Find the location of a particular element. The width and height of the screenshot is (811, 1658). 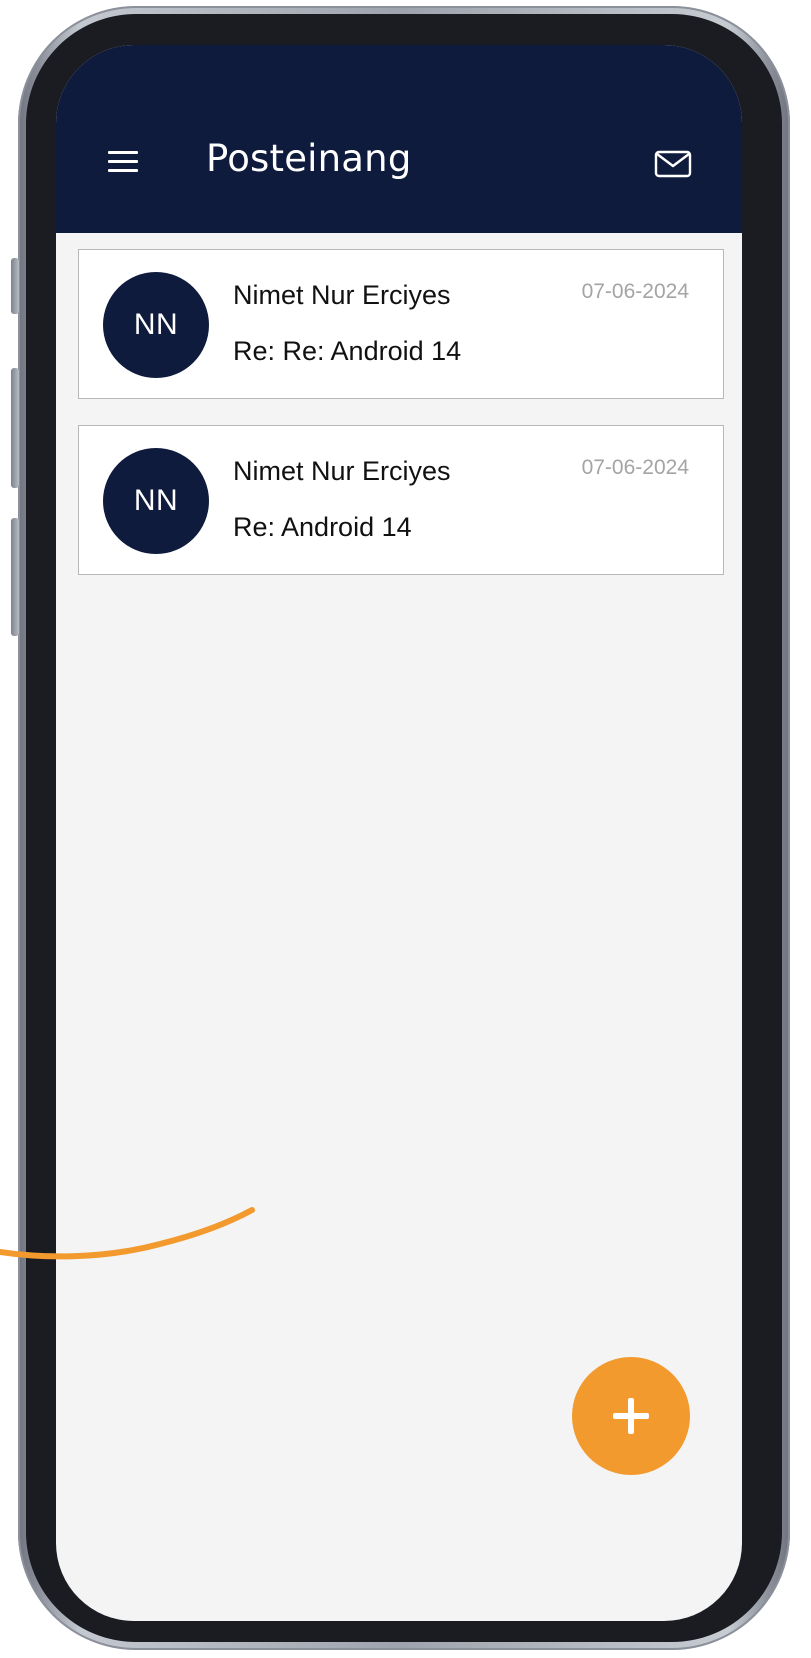

app-bar: Posteinang is located at coordinates (399, 139).